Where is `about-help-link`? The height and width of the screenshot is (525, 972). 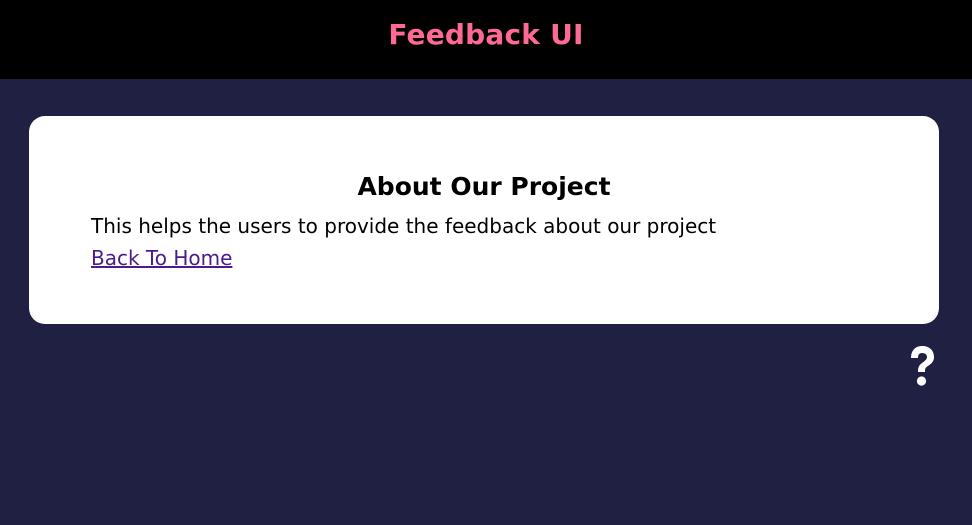 about-help-link is located at coordinates (922, 368).